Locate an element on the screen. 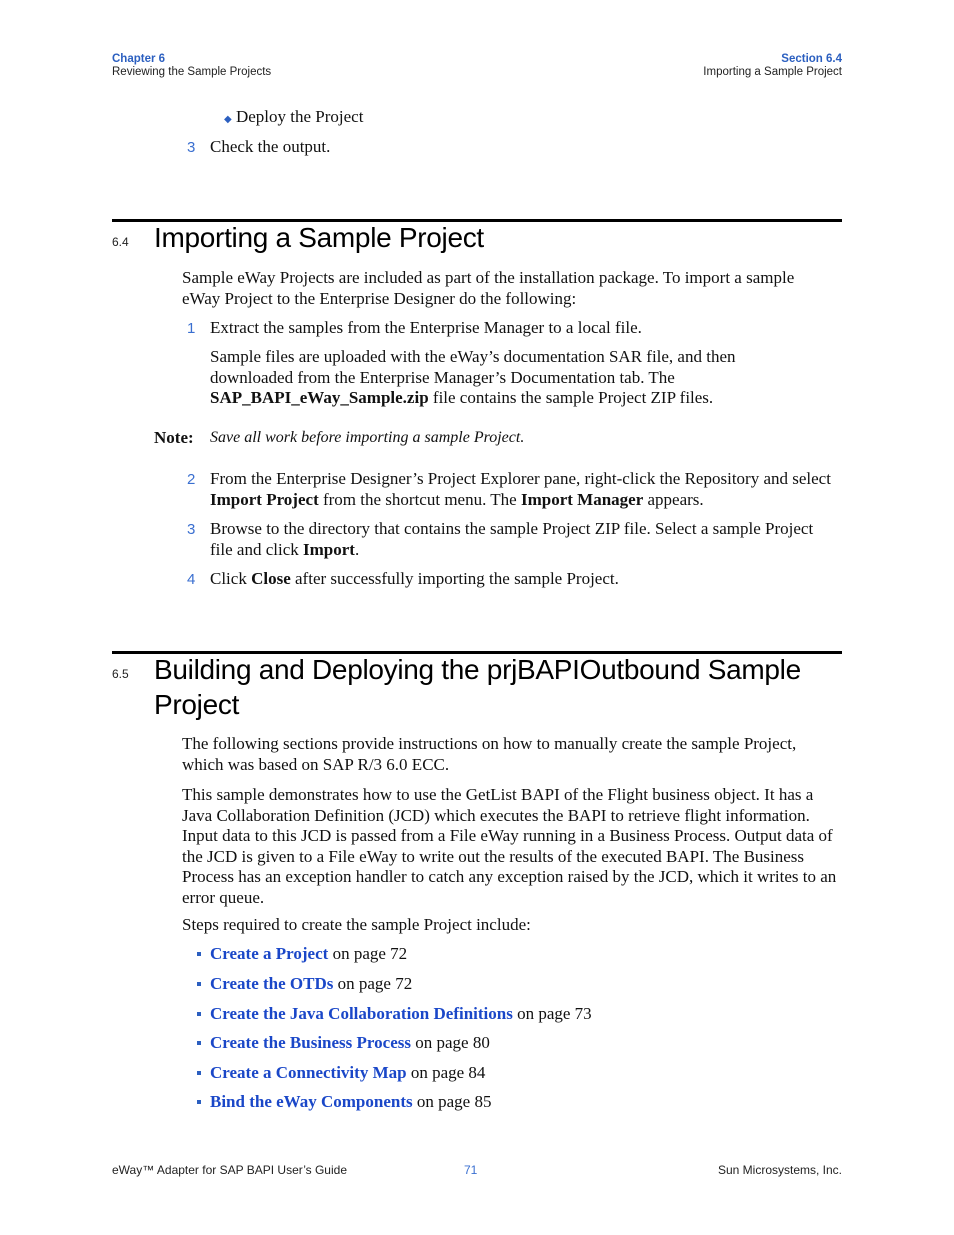  bullet-item-deploy: ◆ Deploy the Project is located at coordinates (293, 119).